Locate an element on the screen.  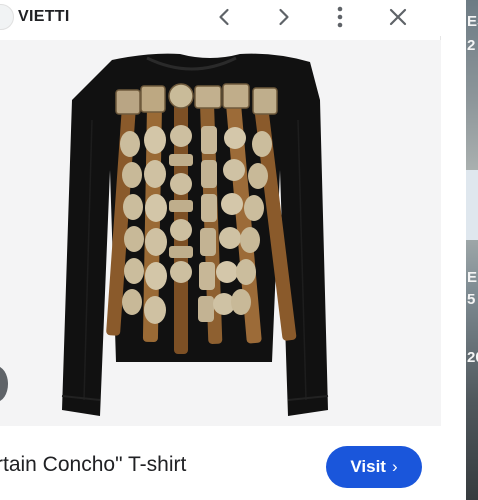
visit-button: Visit › is located at coordinates (374, 467).